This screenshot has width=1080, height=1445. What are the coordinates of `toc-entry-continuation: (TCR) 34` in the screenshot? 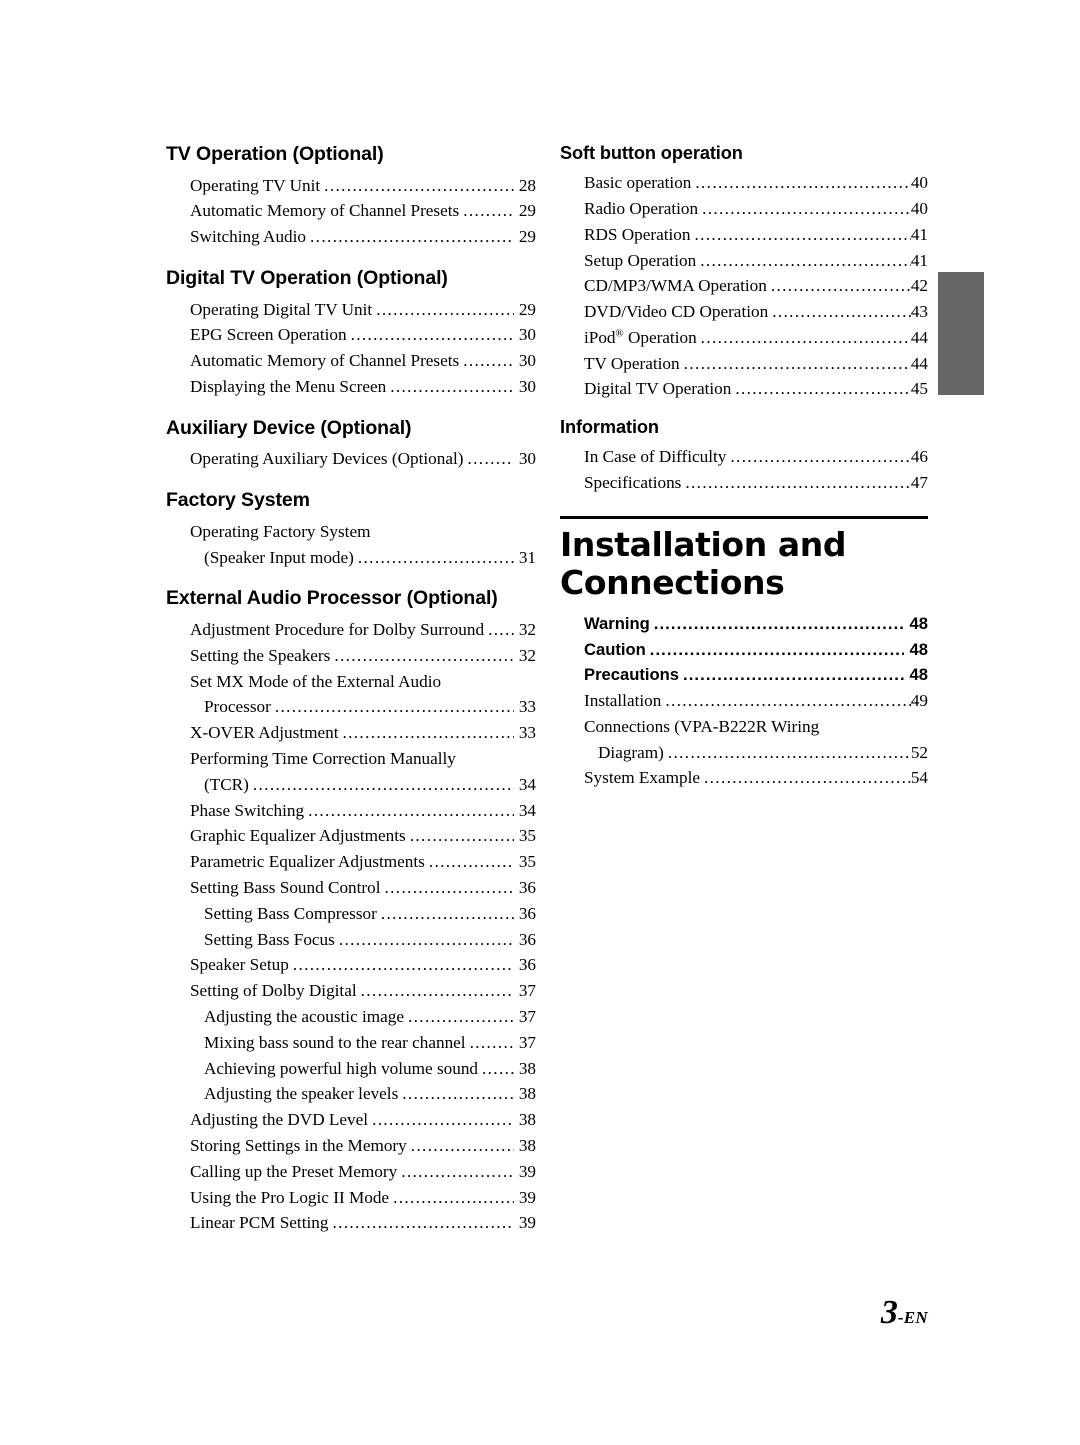 It's located at (351, 785).